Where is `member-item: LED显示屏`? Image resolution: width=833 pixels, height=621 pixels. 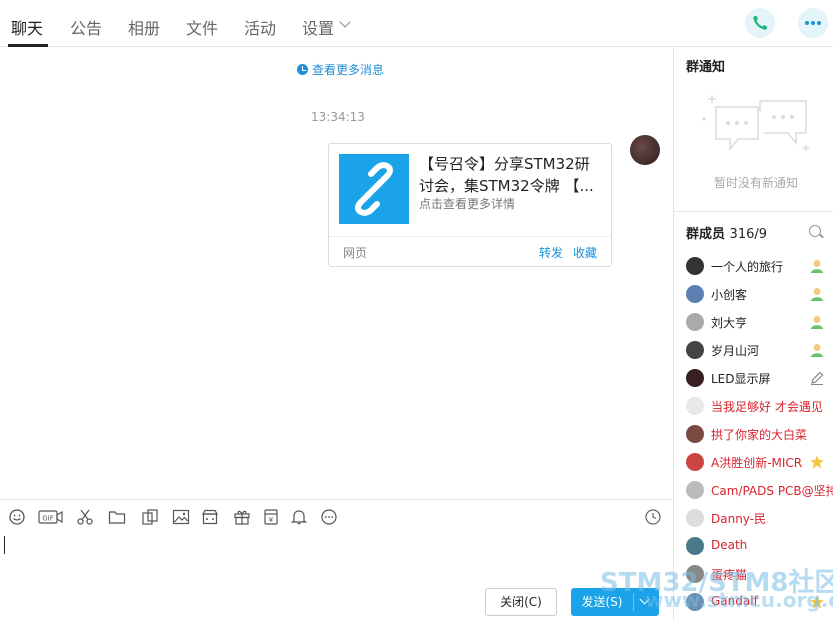 member-item: LED显示屏 is located at coordinates (759, 378).